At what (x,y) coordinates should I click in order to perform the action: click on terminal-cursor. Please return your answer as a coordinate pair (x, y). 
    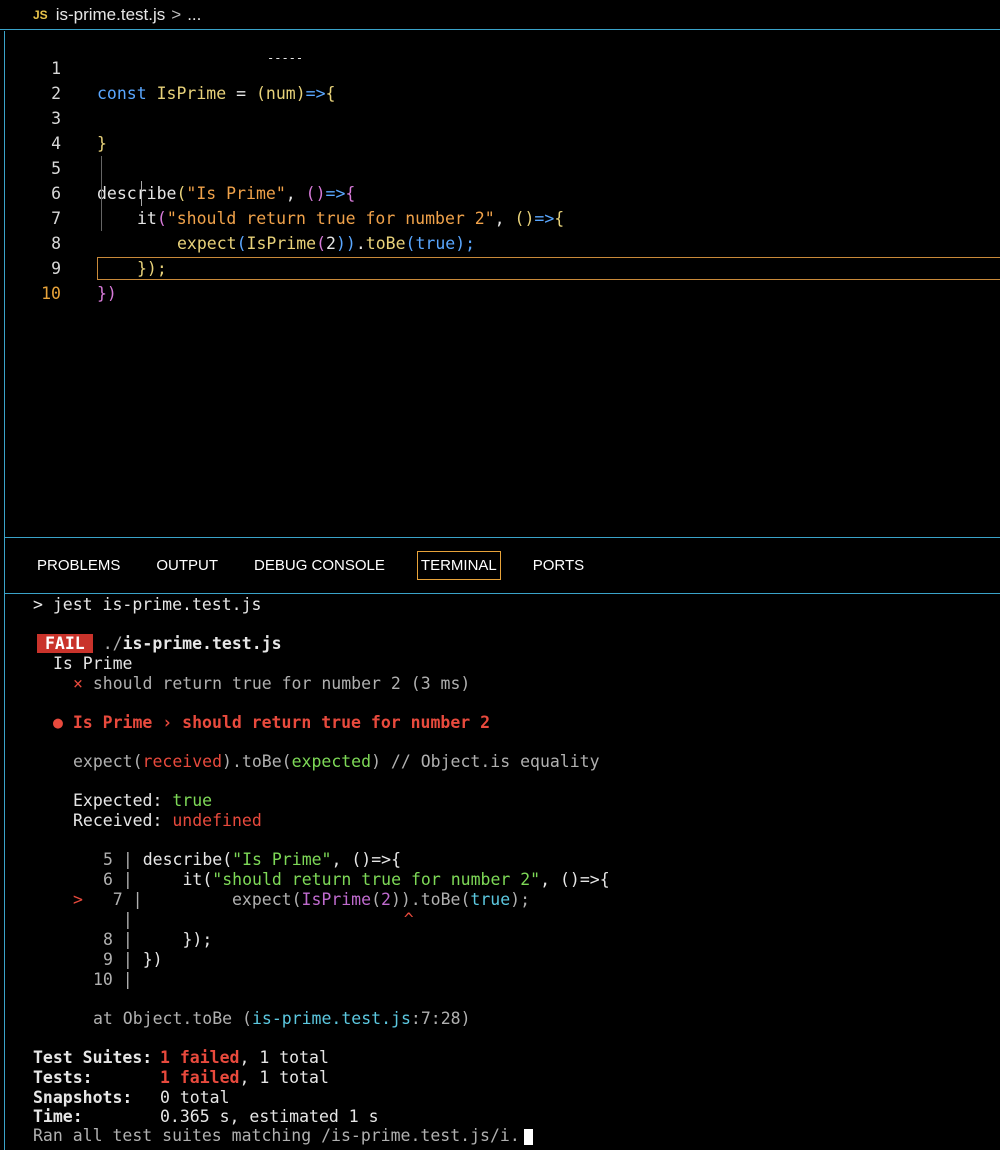
    Looking at the image, I should click on (528, 1136).